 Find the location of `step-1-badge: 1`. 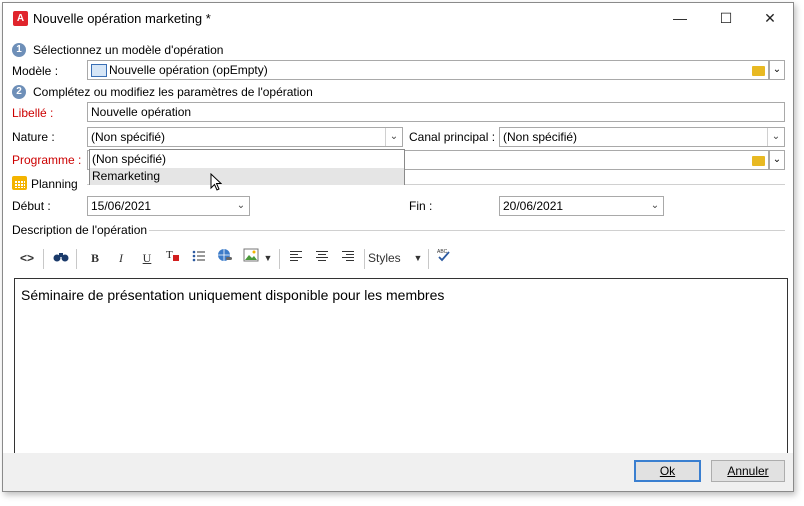

step-1-badge: 1 is located at coordinates (19, 50).